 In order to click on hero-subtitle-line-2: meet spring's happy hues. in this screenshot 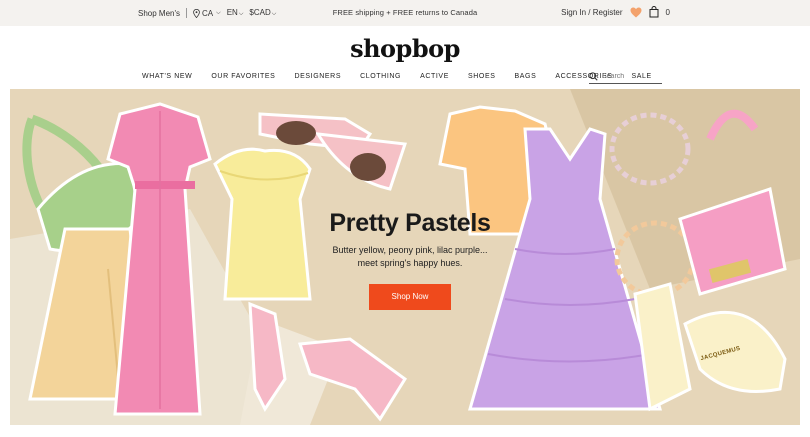, I will do `click(410, 263)`.